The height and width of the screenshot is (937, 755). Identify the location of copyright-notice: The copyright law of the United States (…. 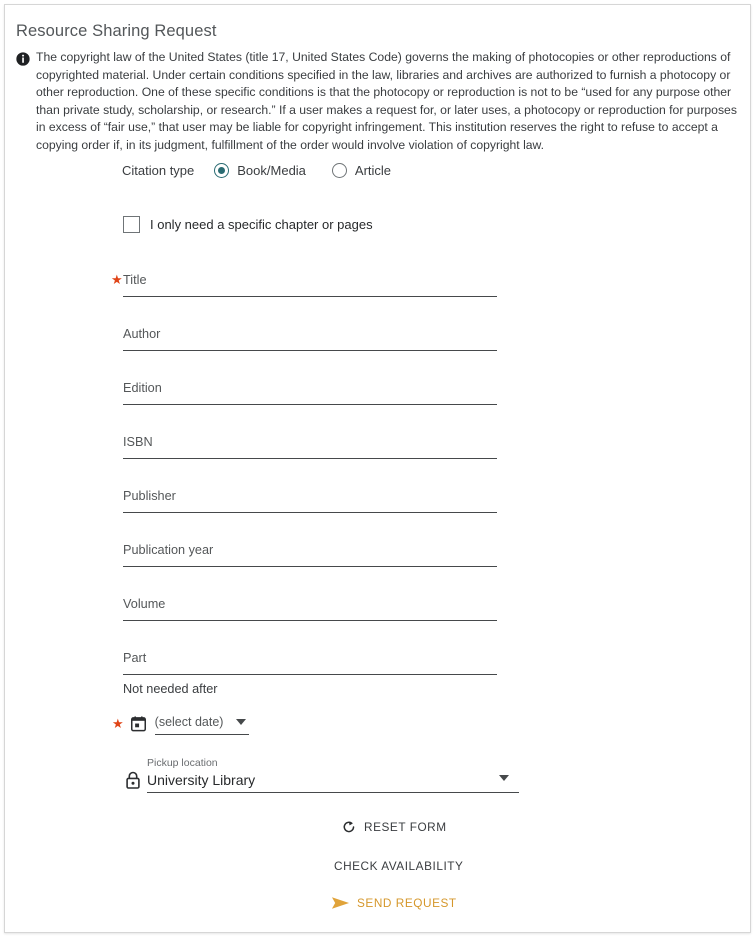
(378, 102).